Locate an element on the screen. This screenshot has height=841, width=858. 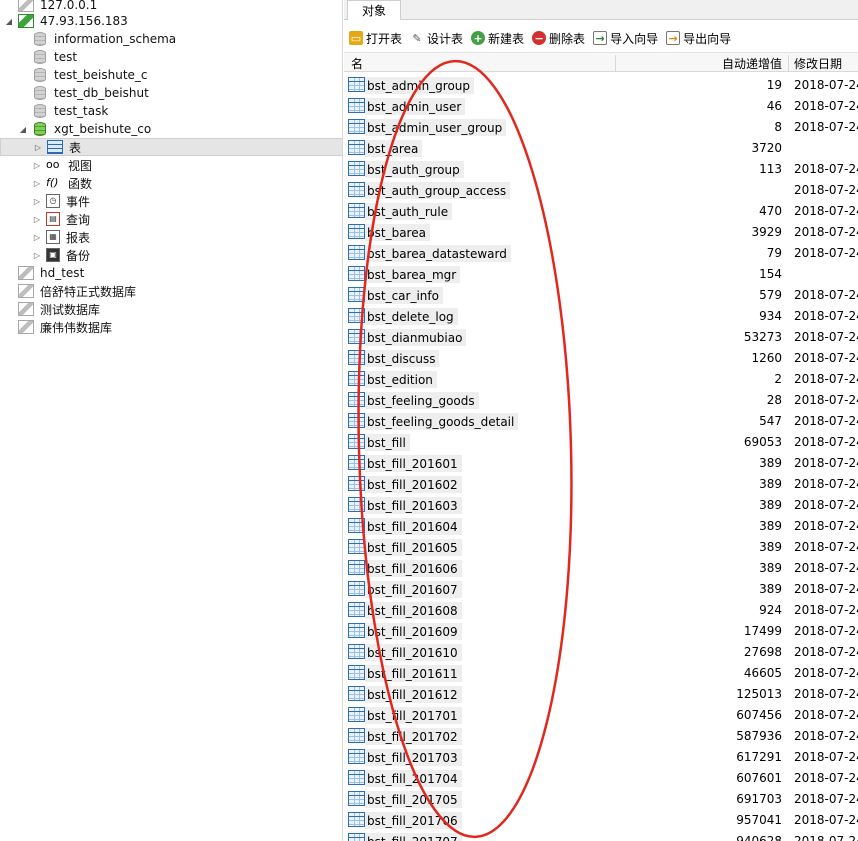
button-label: 导出向导 is located at coordinates (707, 38).